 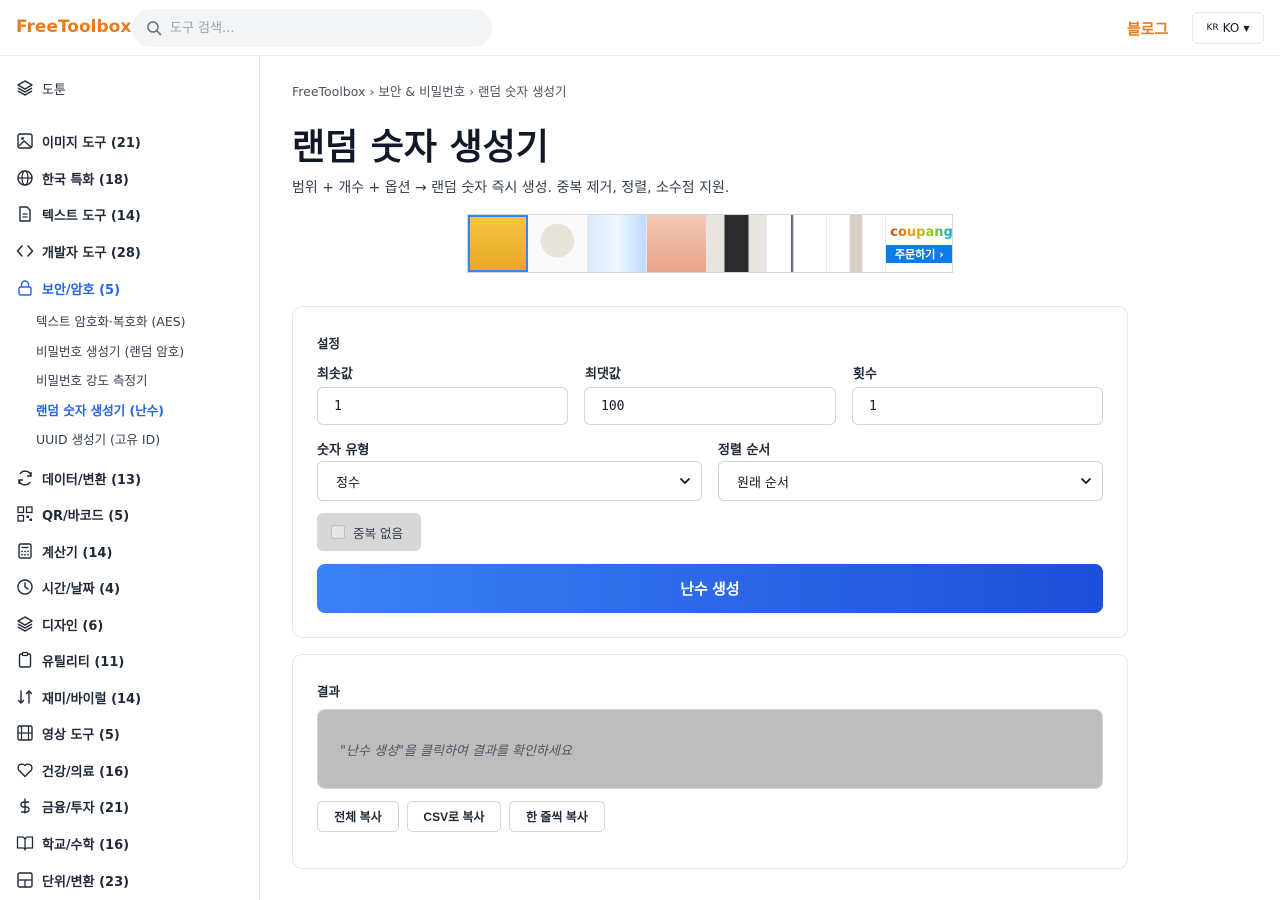 I want to click on sidebar-item-calculator: 계산기 (14), so click(x=64, y=551).